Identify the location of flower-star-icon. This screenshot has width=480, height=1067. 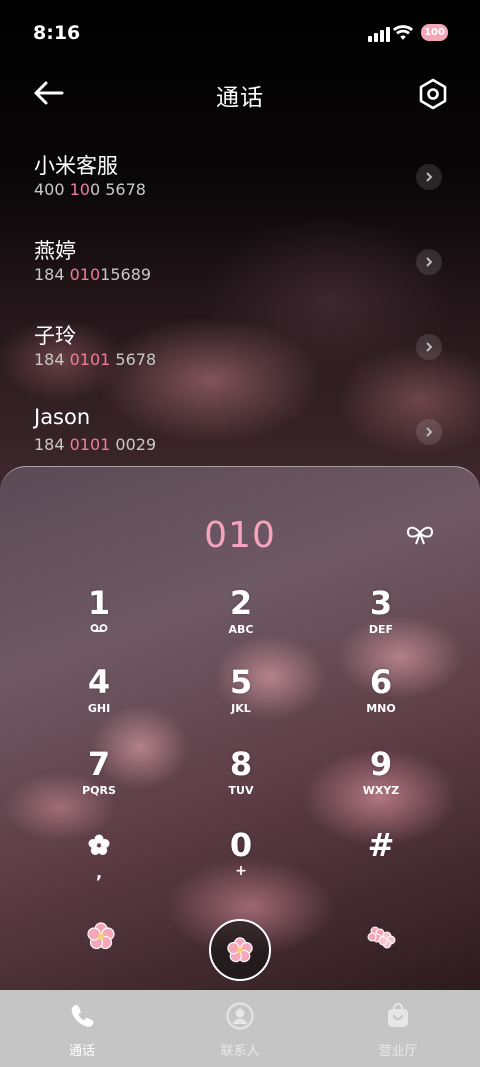
(99, 844).